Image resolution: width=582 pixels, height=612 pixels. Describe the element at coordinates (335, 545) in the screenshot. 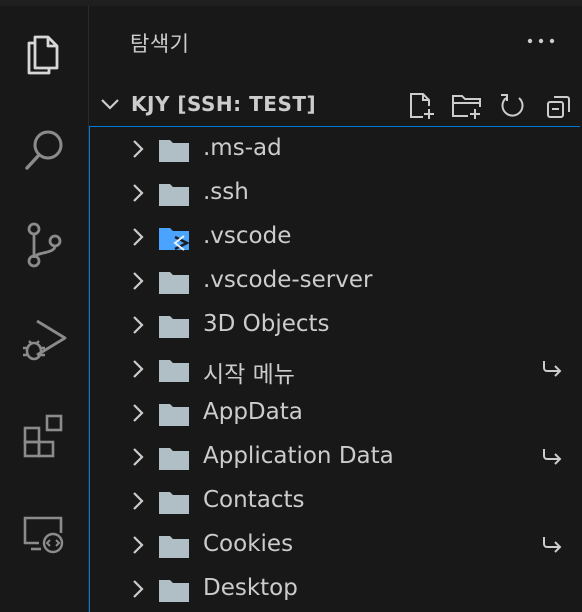

I see `tree-item: Cookies` at that location.